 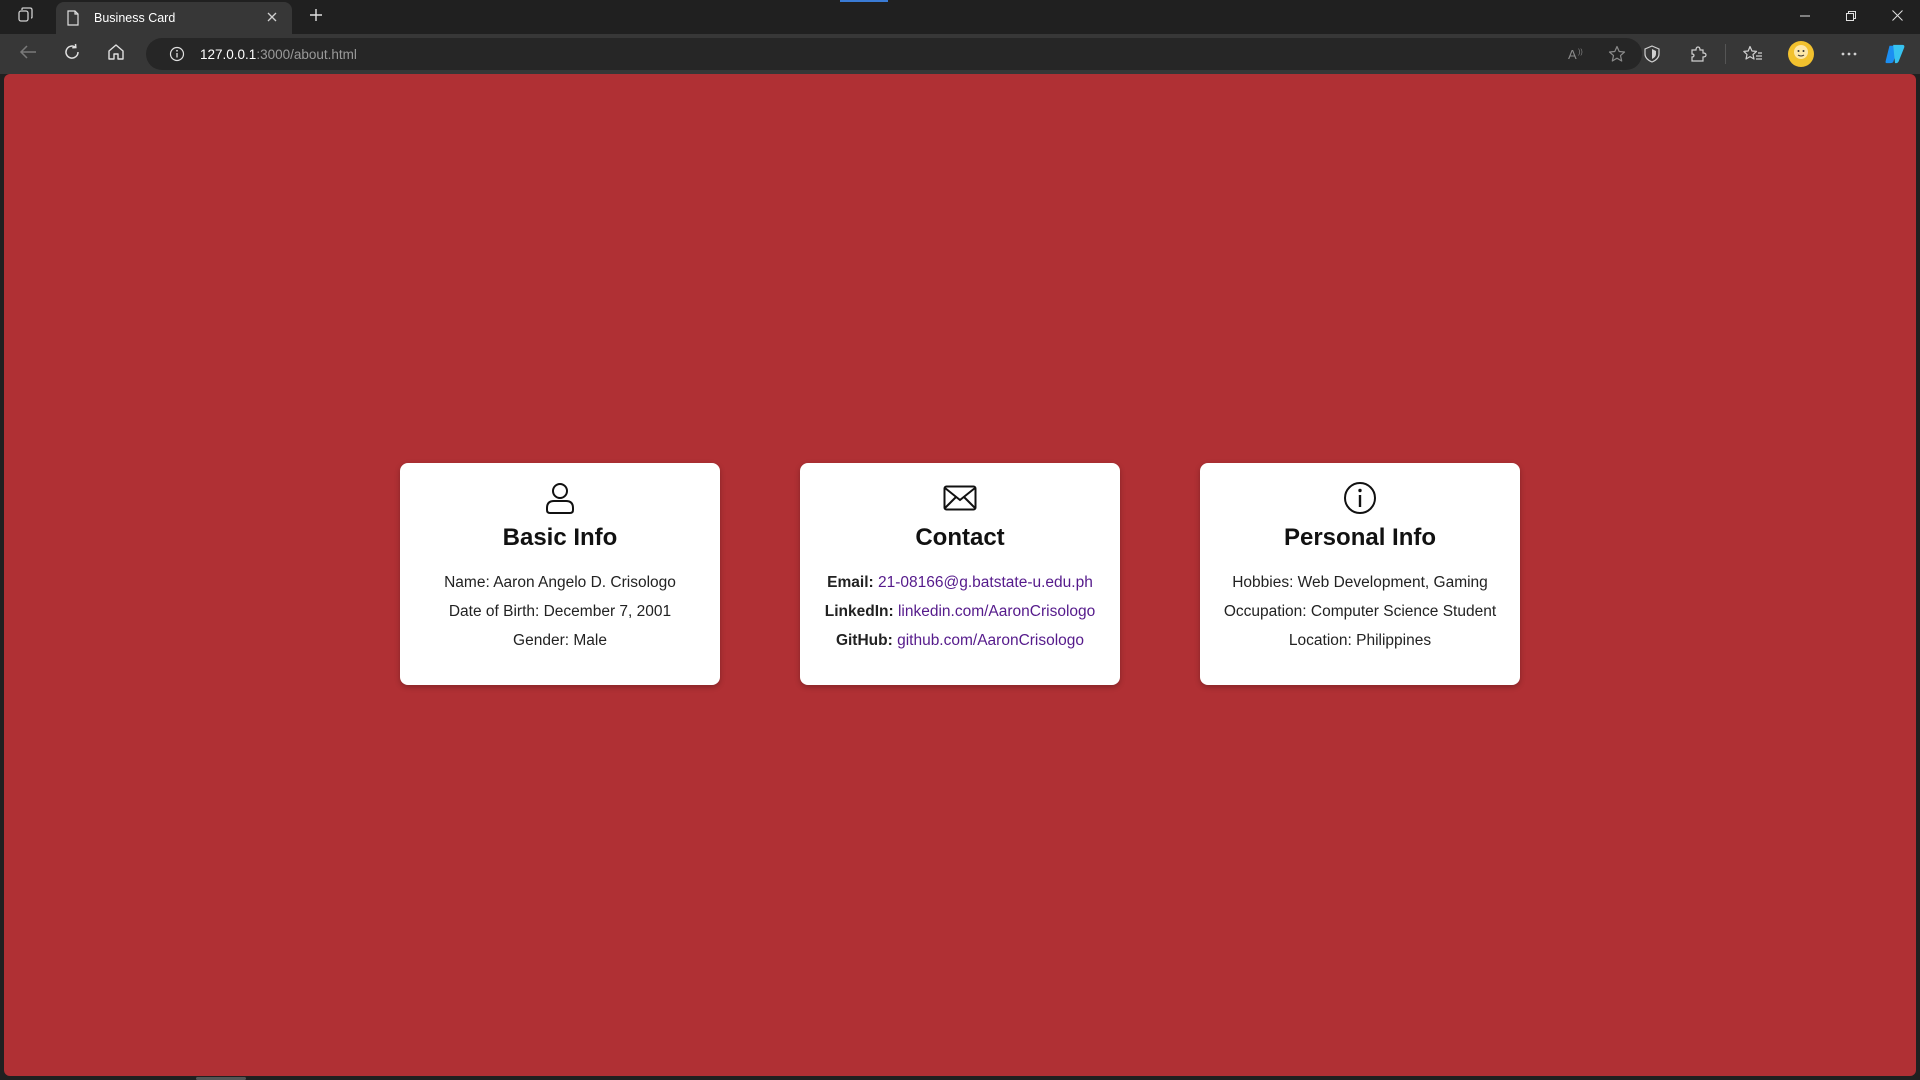 I want to click on minimize-button, so click(x=1805, y=17).